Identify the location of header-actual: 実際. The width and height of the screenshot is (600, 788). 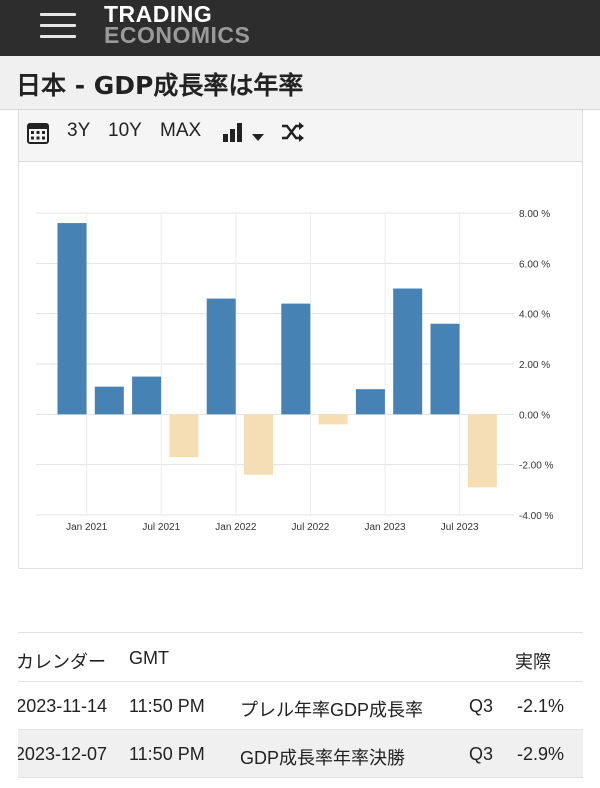
(533, 662).